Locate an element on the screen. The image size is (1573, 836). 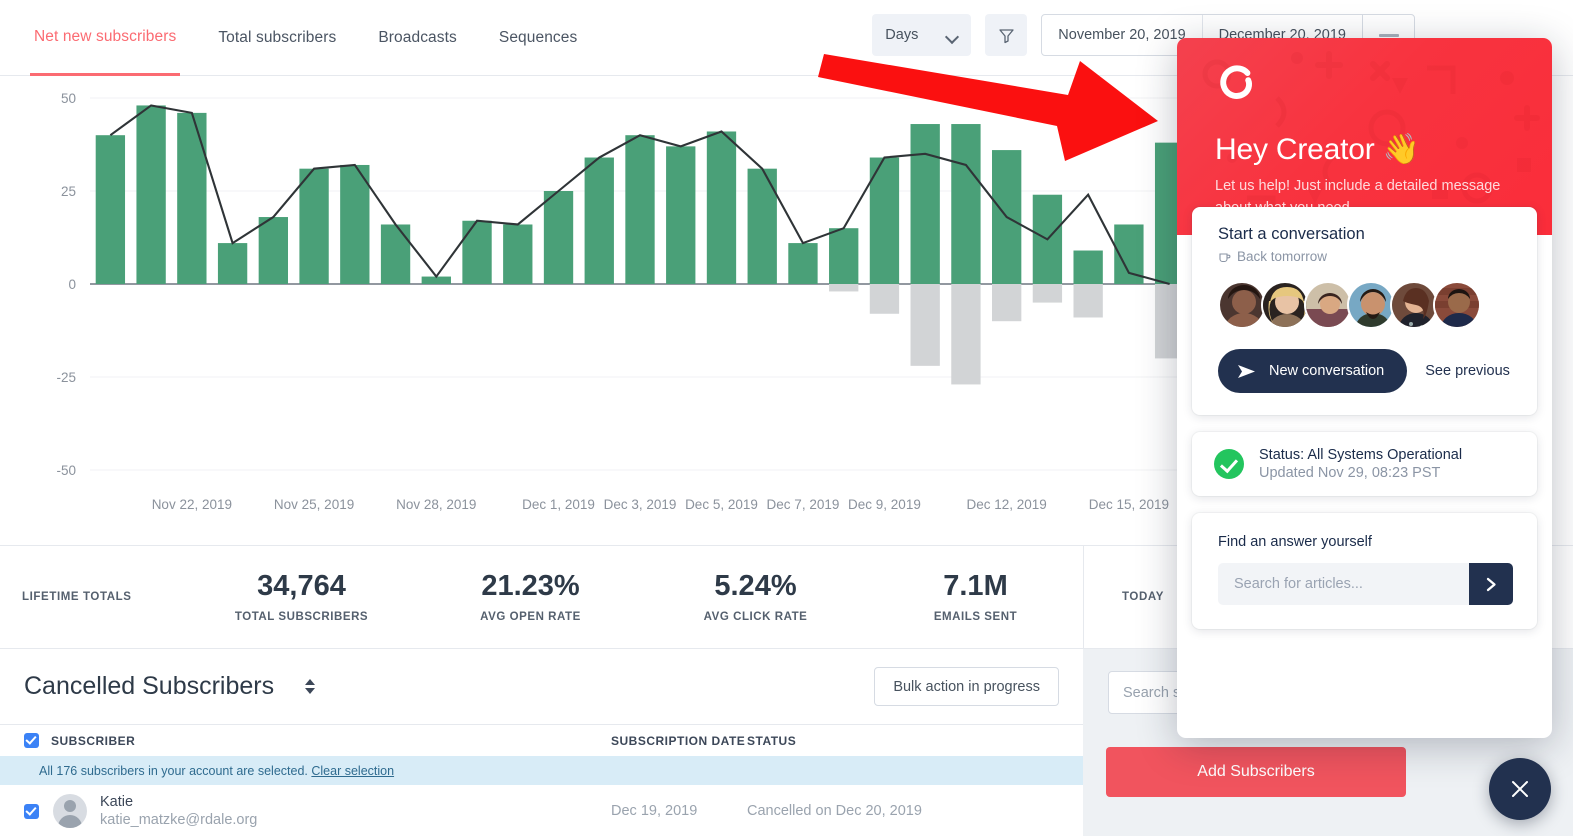
teammate-avatars is located at coordinates (1365, 305).